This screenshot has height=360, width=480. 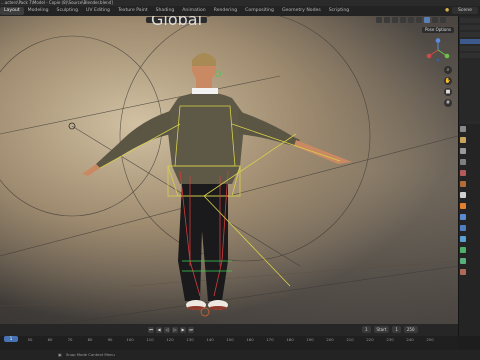 What do you see at coordinates (170, 339) in the screenshot?
I see `ruler-tick-label: 120` at bounding box center [170, 339].